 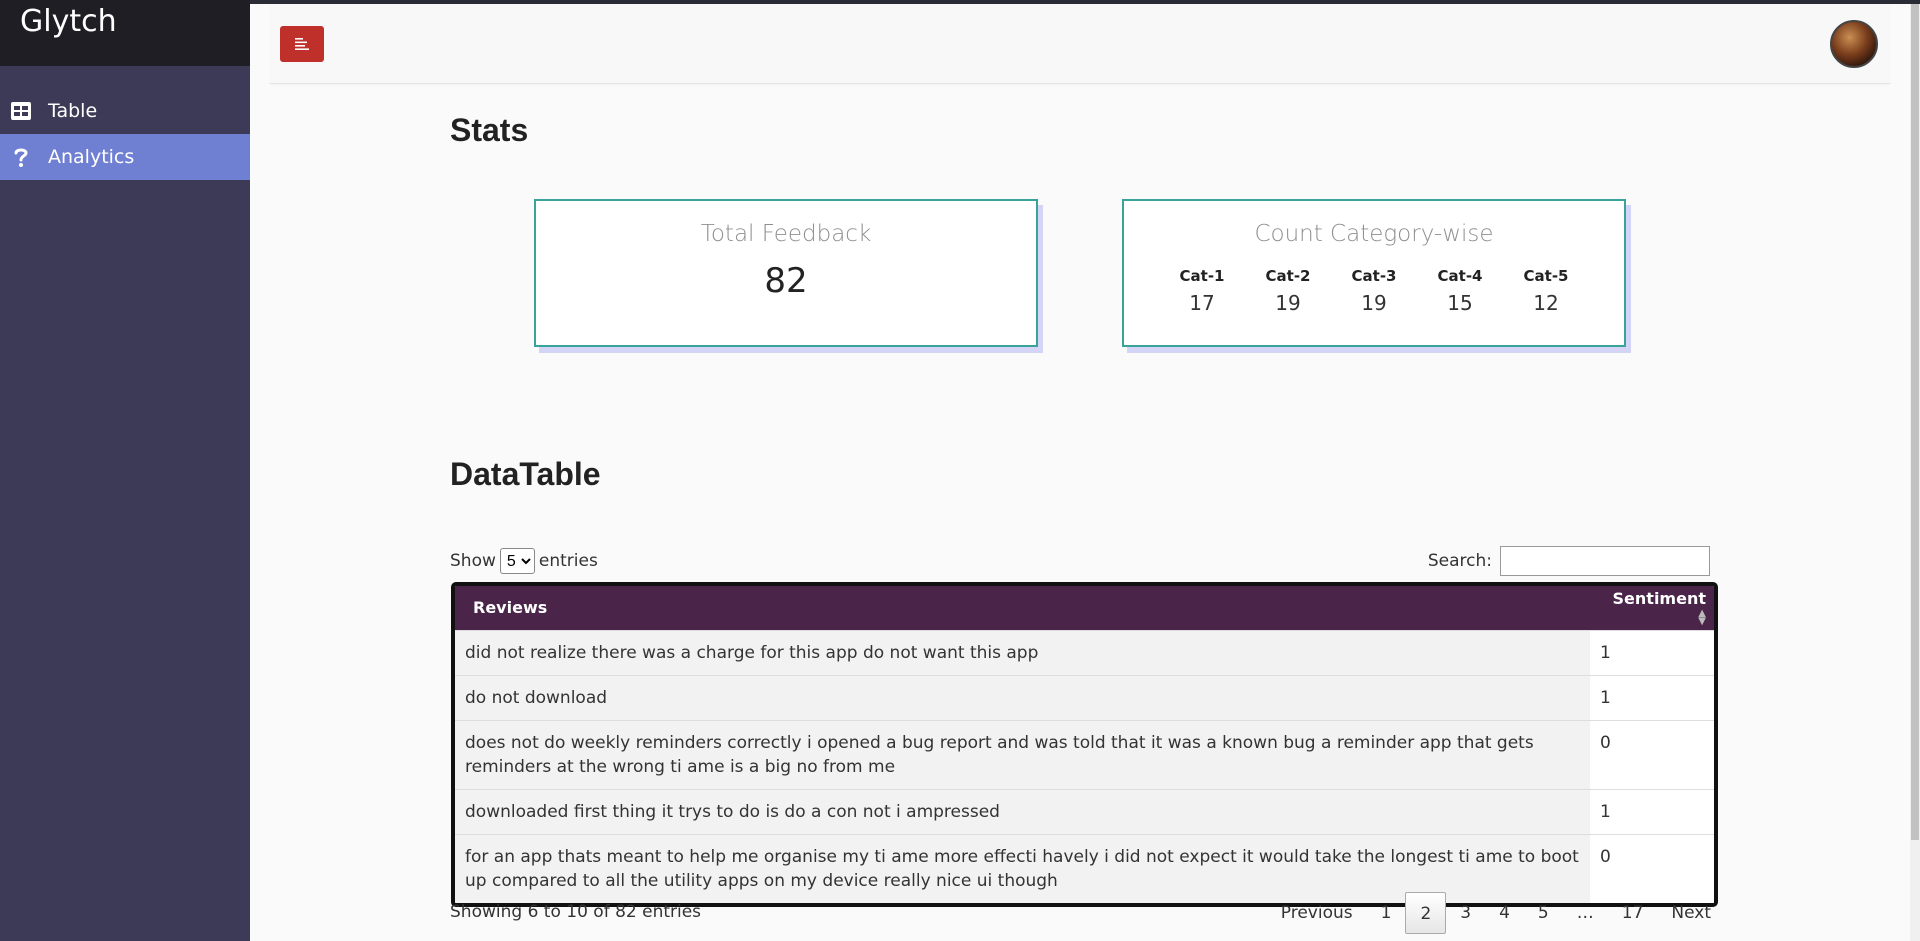 I want to click on category-item: Cat-2 19, so click(x=1288, y=291).